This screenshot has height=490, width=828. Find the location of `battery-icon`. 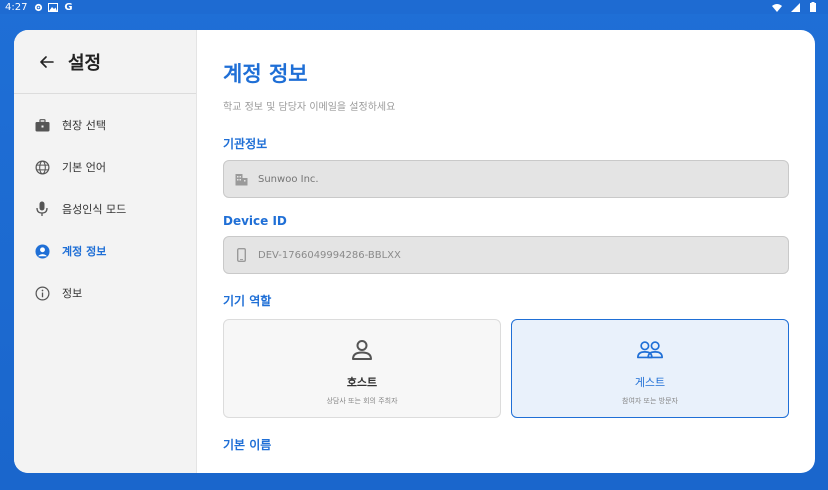

battery-icon is located at coordinates (813, 7).